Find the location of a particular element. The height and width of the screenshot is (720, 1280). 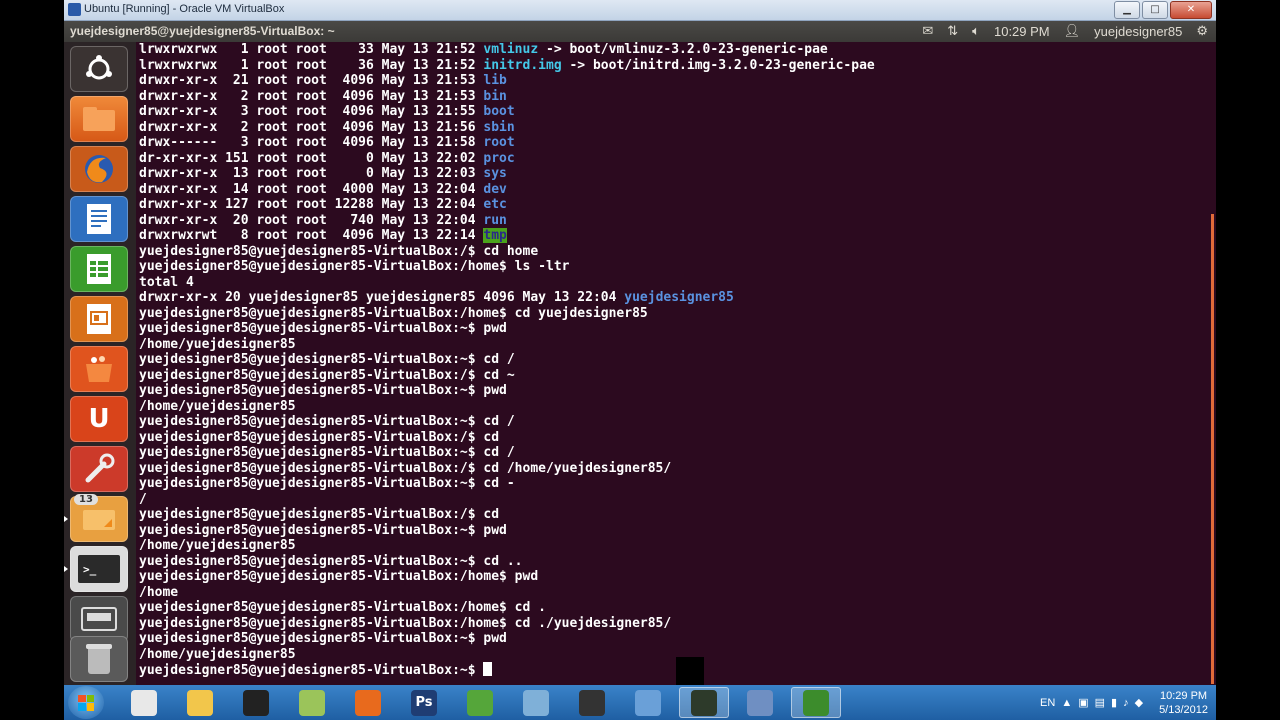

windows-logo-icon is located at coordinates (86, 702).